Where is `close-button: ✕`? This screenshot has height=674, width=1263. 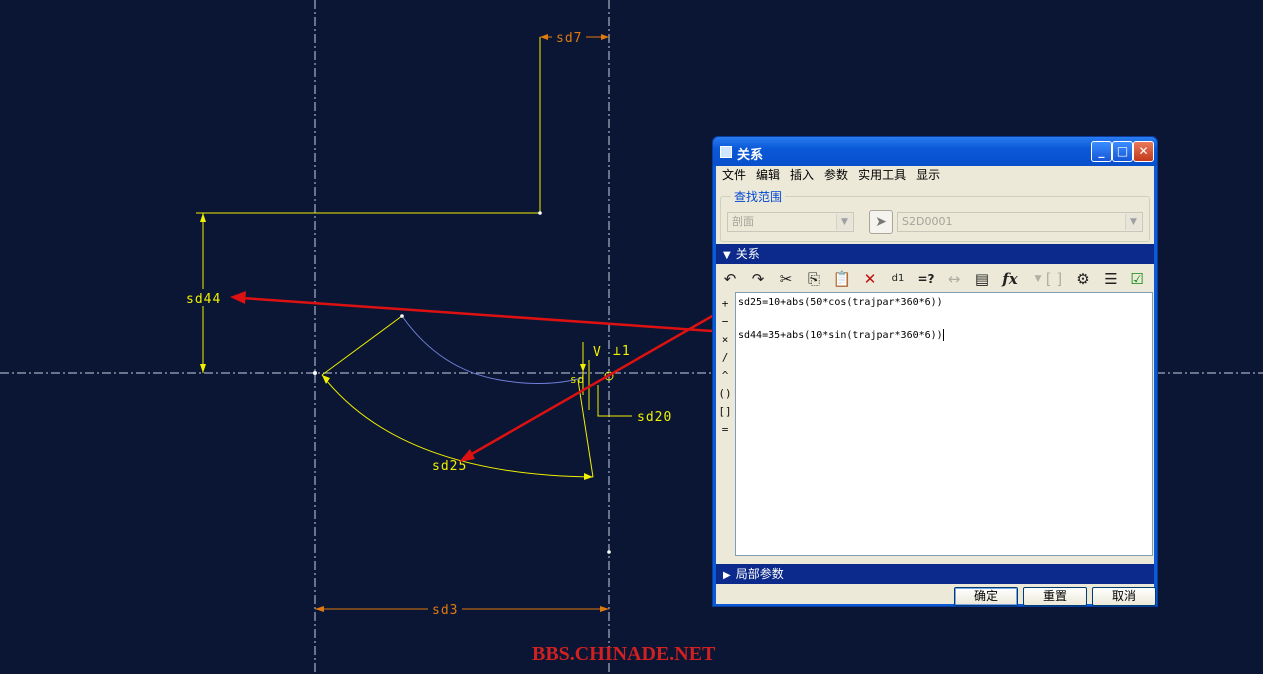
close-button: ✕ is located at coordinates (1143, 151).